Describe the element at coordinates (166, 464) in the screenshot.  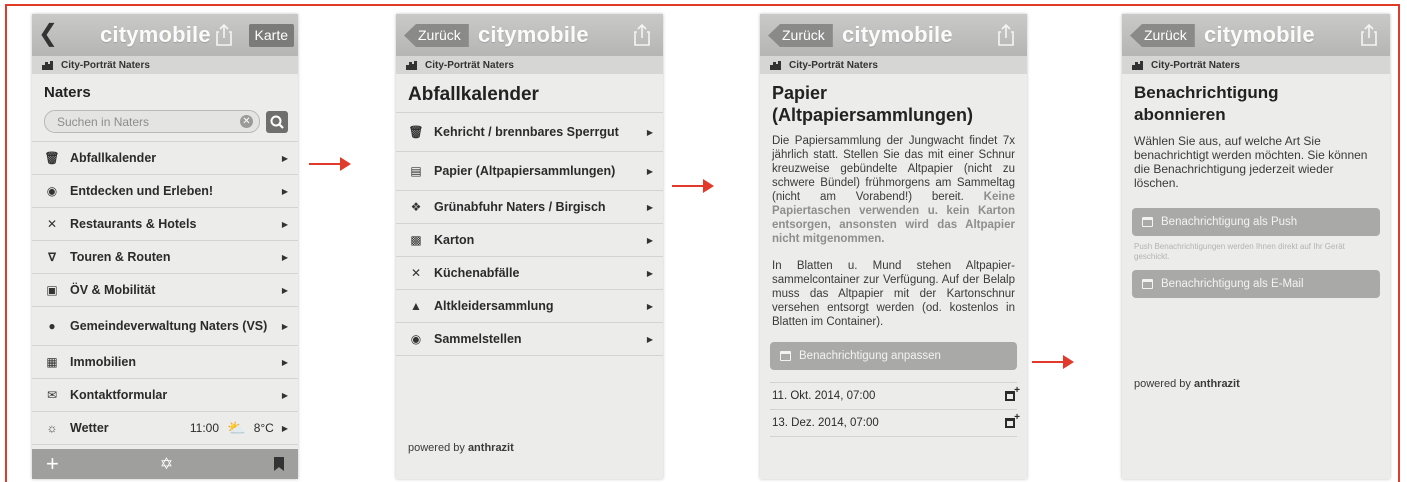
I see `navigation-icon: ✡` at that location.